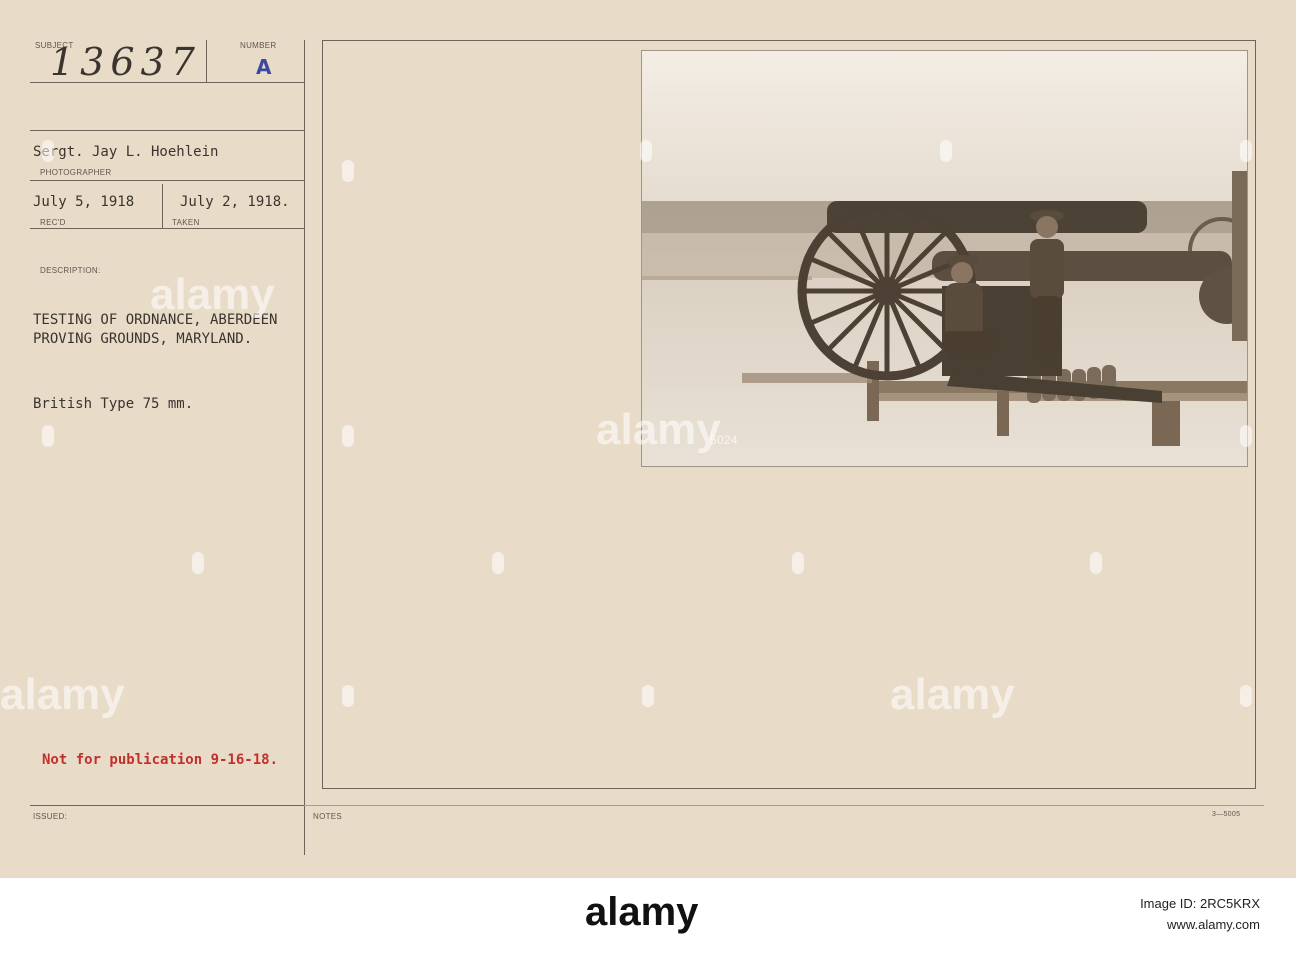 The width and height of the screenshot is (1300, 966). What do you see at coordinates (641, 912) in the screenshot?
I see `alamy-logo: alamy` at bounding box center [641, 912].